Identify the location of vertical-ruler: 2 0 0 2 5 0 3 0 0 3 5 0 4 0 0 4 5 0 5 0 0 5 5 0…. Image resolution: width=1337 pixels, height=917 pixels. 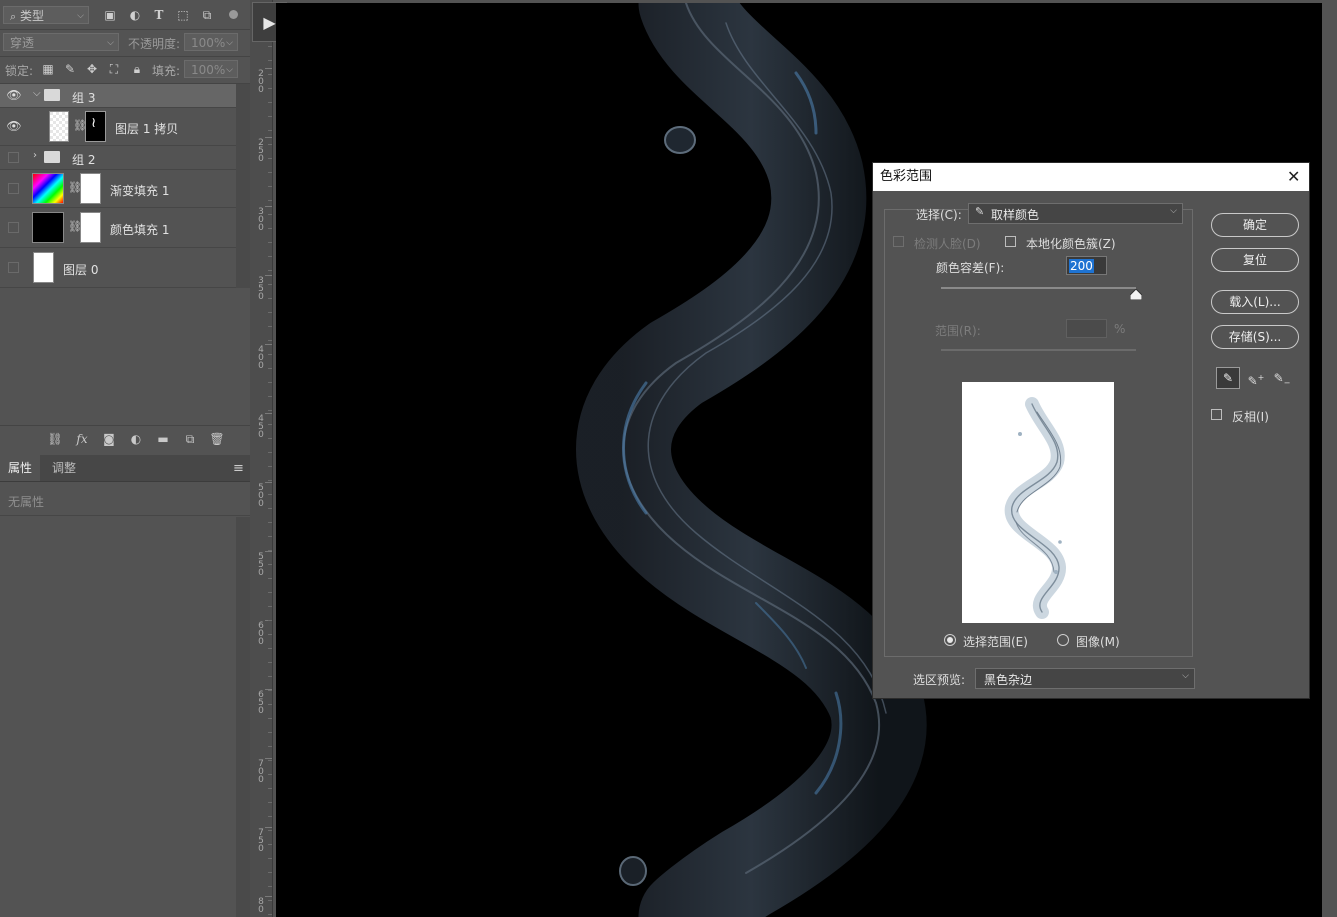
(261, 458).